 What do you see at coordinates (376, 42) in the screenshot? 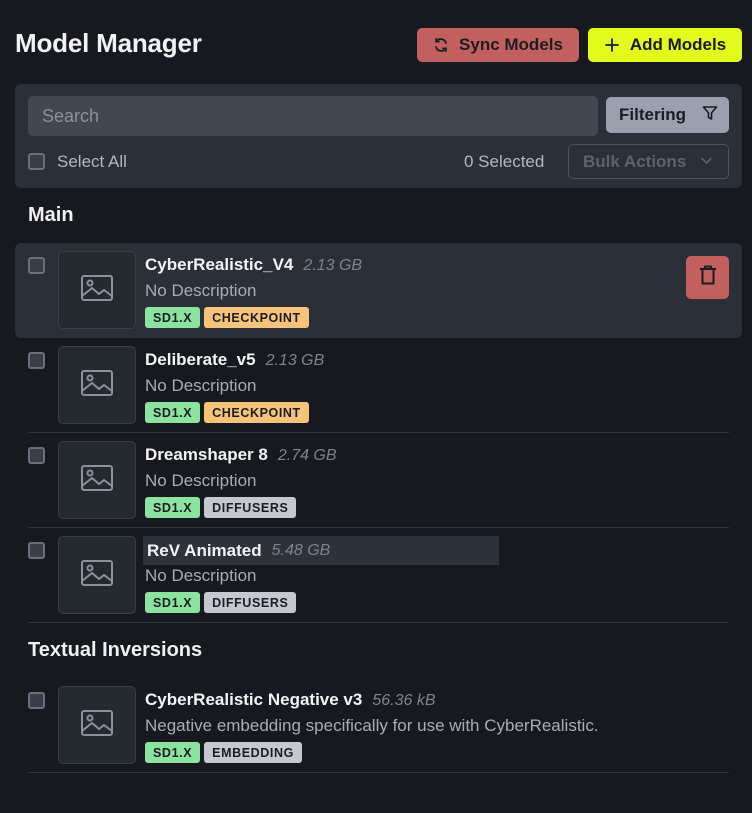
I see `header: Model Manager Sync Models Add Models` at bounding box center [376, 42].